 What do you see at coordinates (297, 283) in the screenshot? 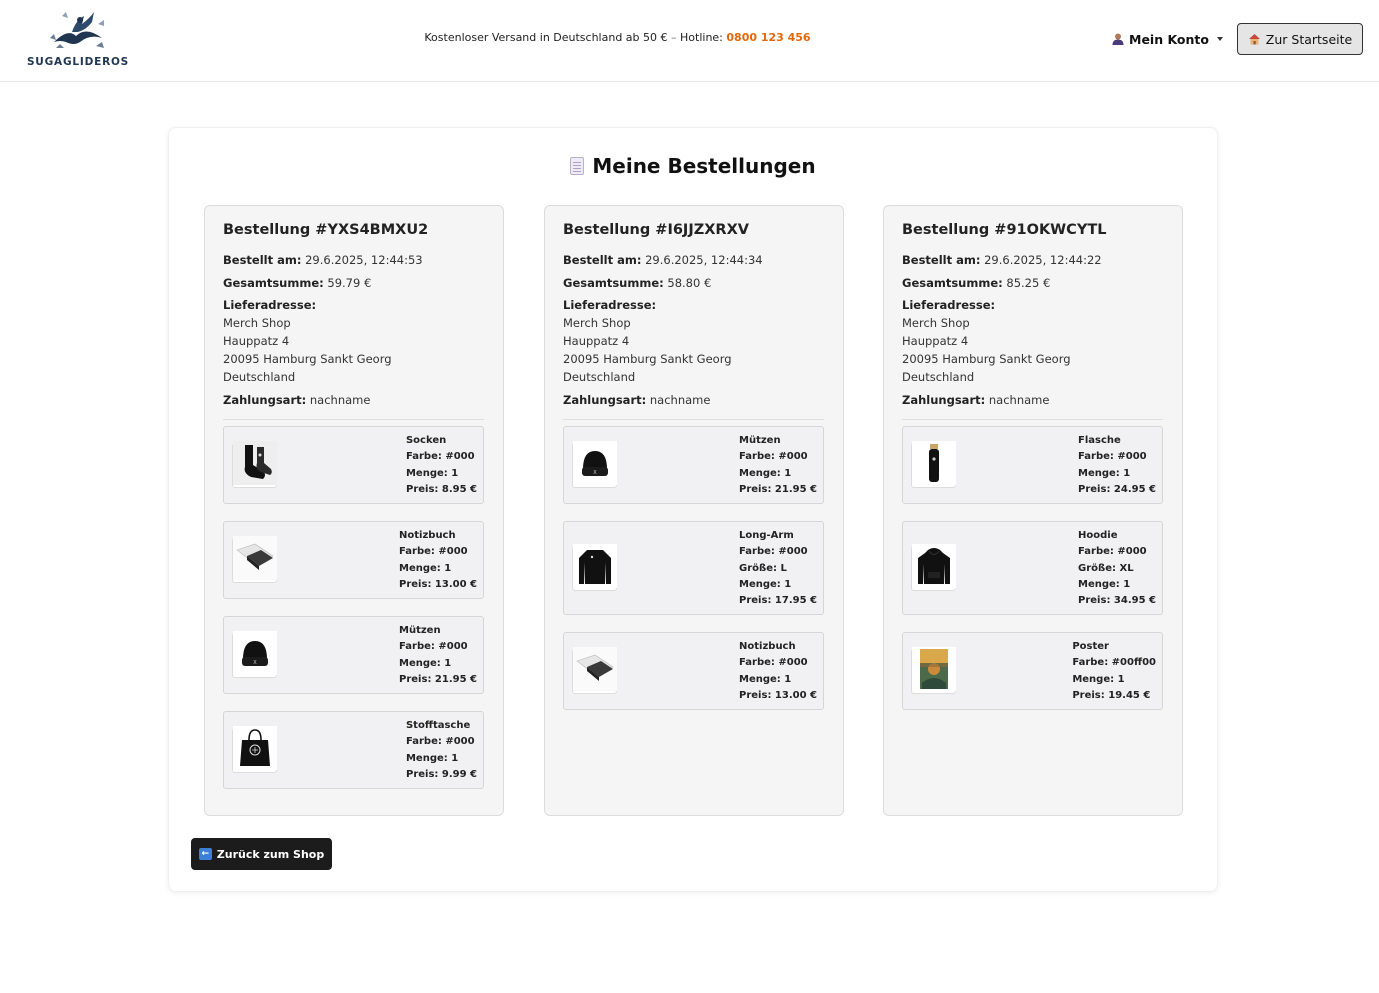
I see `order-total: Gesamtsumme: 59.79 €` at bounding box center [297, 283].